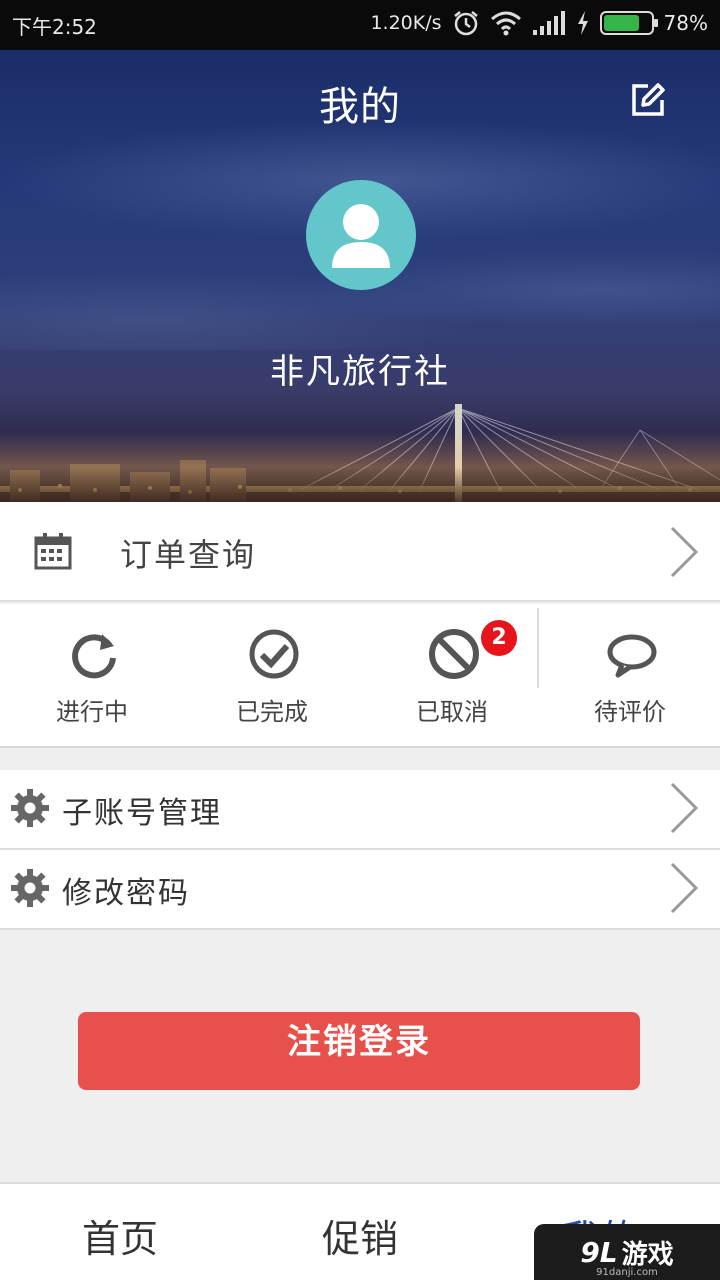 The image size is (720, 1280). I want to click on refresh-icon, so click(94, 656).